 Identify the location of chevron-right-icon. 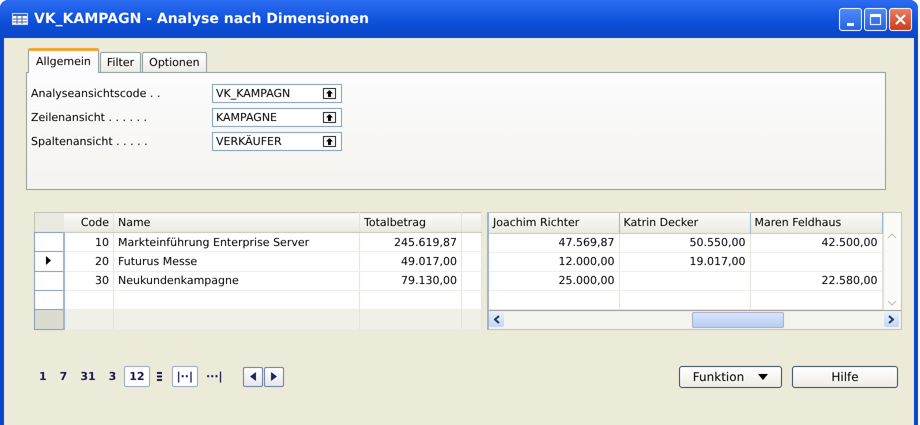
(891, 319).